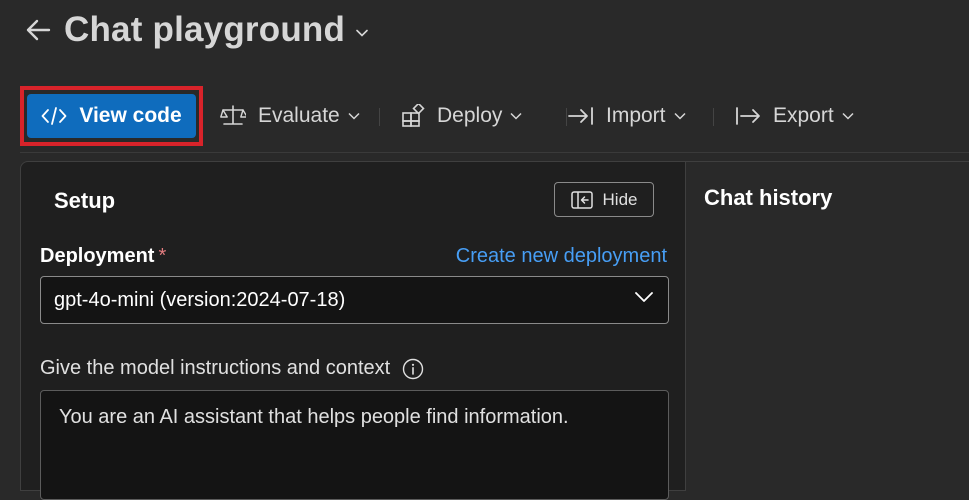  Describe the element at coordinates (561, 256) in the screenshot. I see `create-deployment-link: Create new deployment` at that location.